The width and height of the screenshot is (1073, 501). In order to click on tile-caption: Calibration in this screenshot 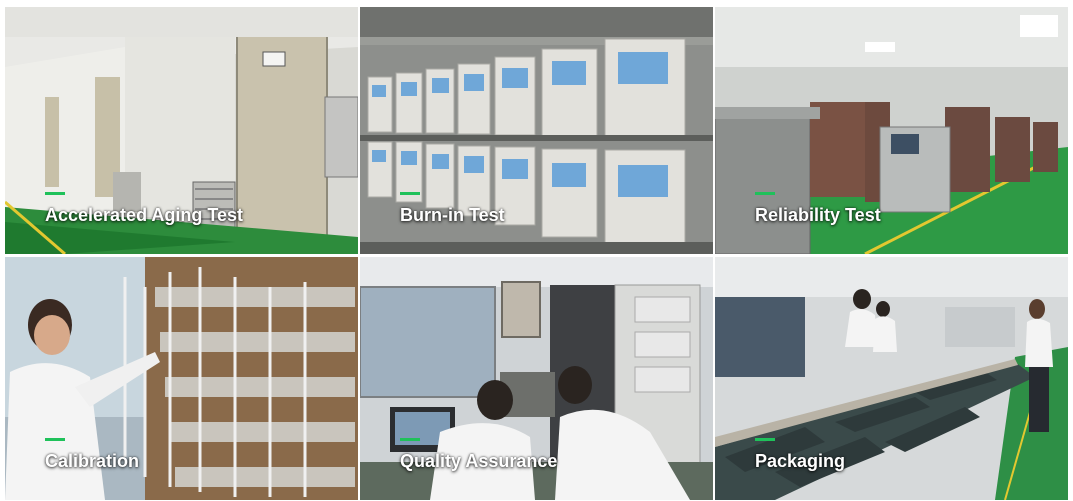, I will do `click(92, 461)`.